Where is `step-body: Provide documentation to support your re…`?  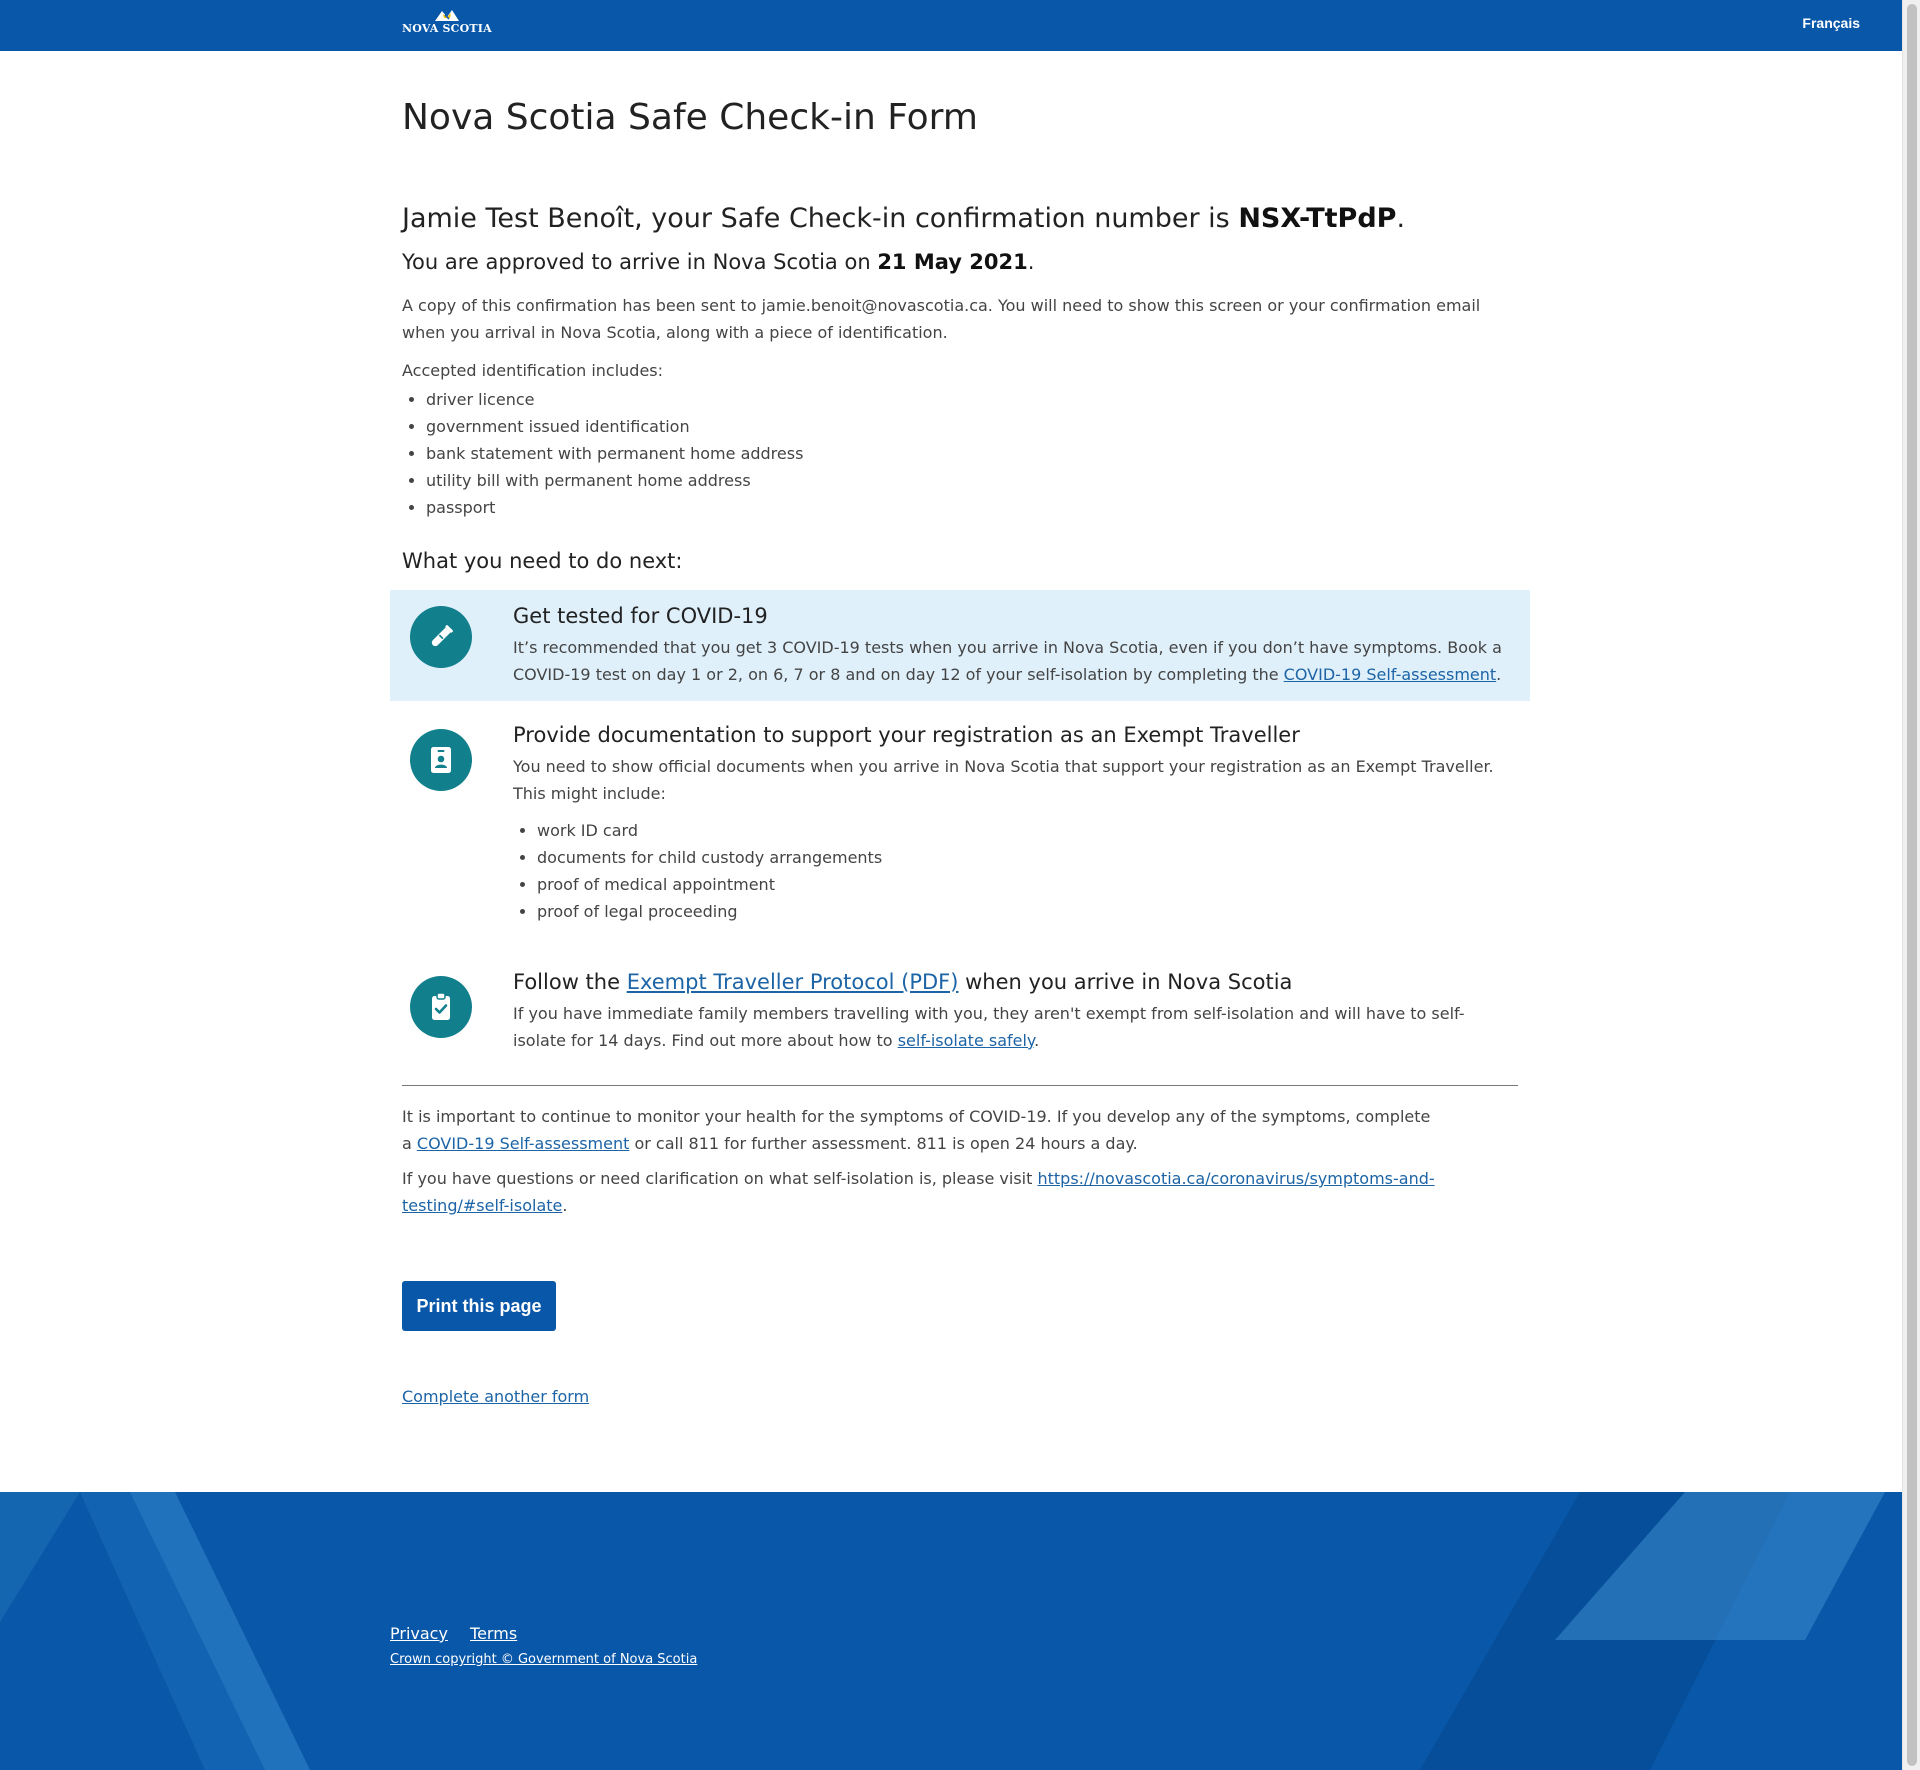
step-body: Provide documentation to support your re… is located at coordinates (1013, 824).